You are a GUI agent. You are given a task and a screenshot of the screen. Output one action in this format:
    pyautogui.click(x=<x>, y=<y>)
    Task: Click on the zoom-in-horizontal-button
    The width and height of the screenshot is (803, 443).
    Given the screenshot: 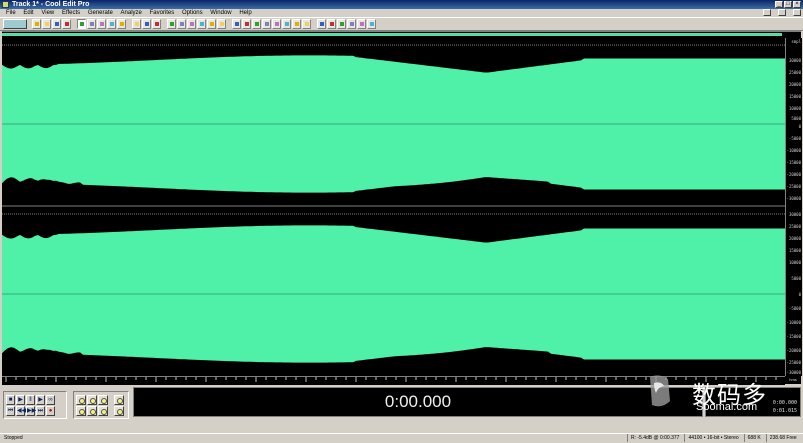 What is the action you would take?
    pyautogui.click(x=81, y=400)
    